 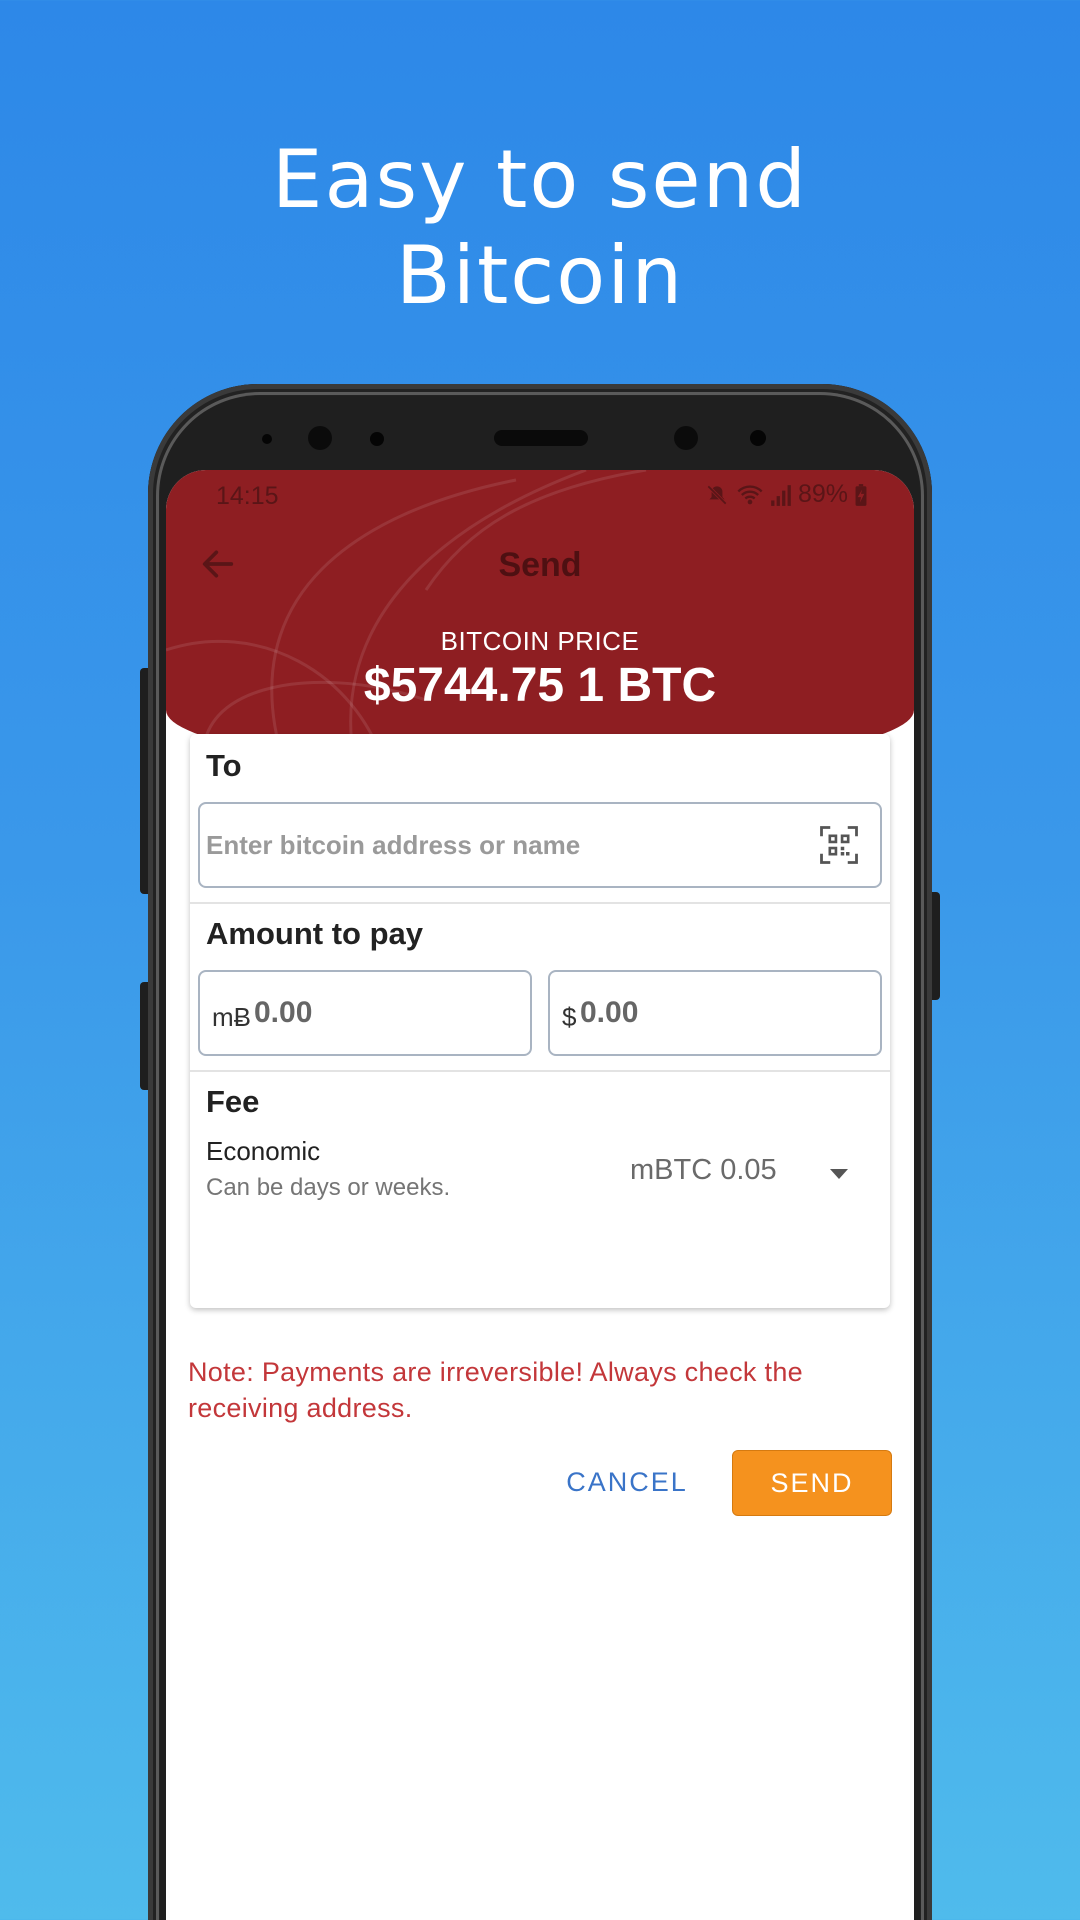 I want to click on usd-amount-value: 0.00, so click(x=609, y=1013).